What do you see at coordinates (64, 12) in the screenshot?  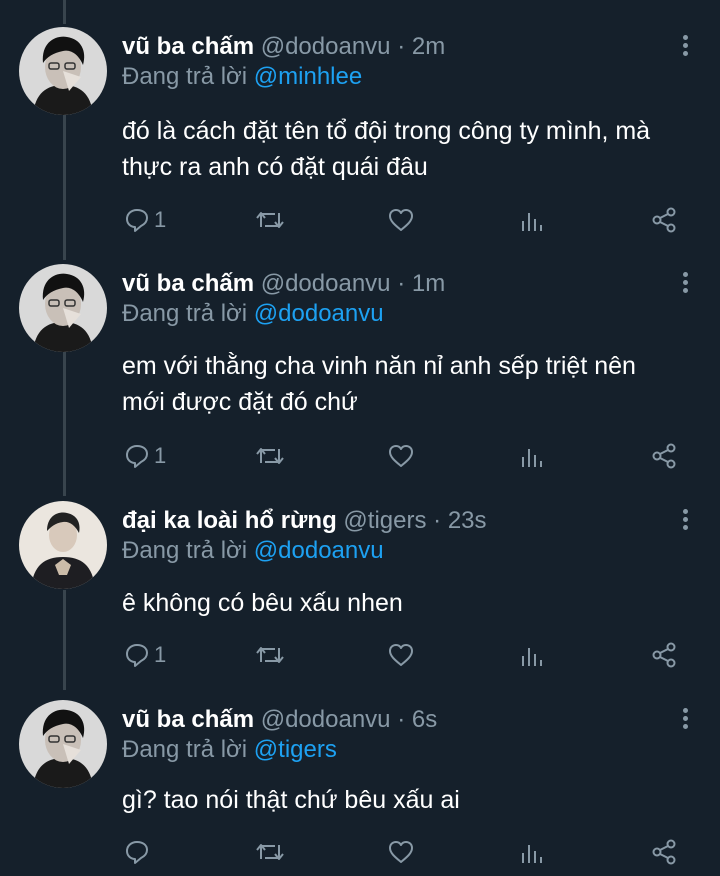 I see `thread-line` at bounding box center [64, 12].